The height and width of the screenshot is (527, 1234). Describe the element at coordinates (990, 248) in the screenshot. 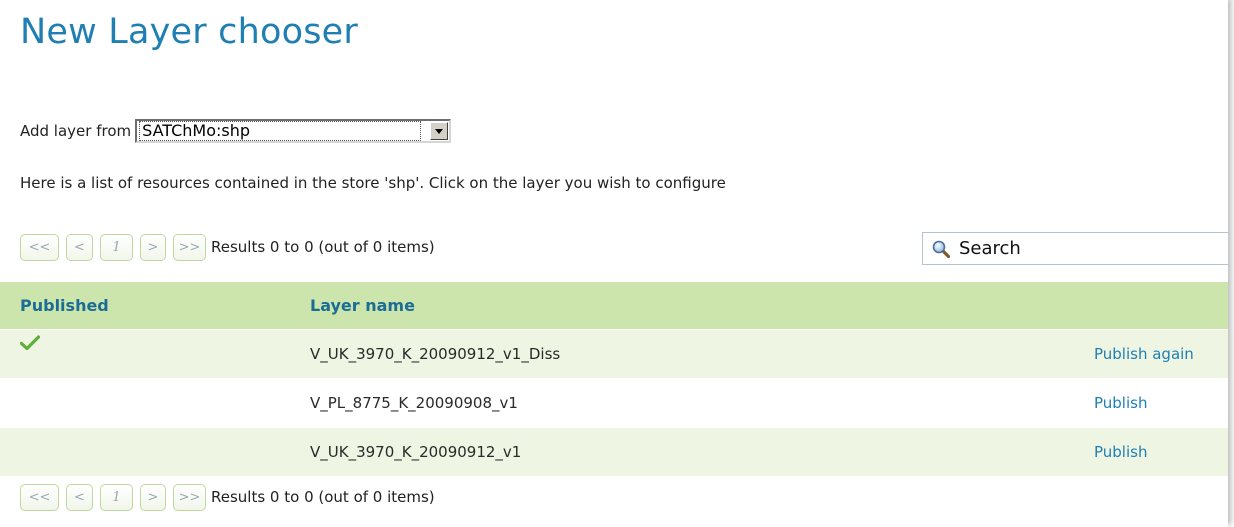

I see `search-placeholder: Search` at that location.